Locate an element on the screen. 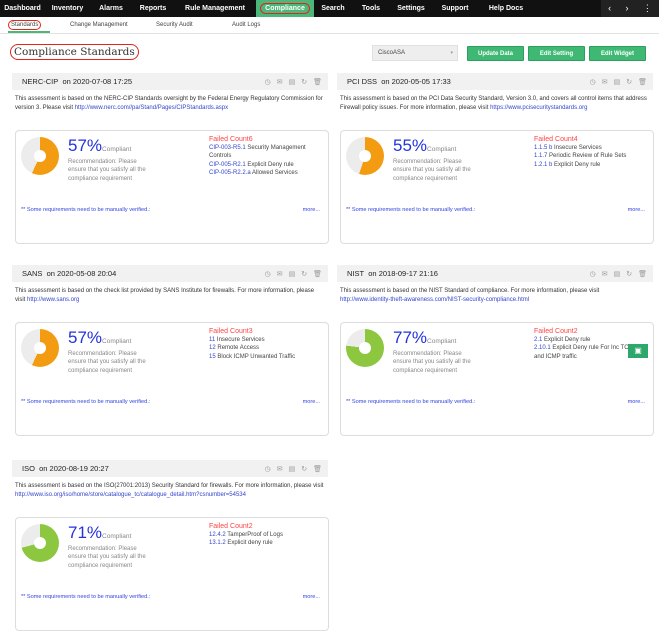 This screenshot has width=659, height=642. percent-value: 55% is located at coordinates (410, 145).